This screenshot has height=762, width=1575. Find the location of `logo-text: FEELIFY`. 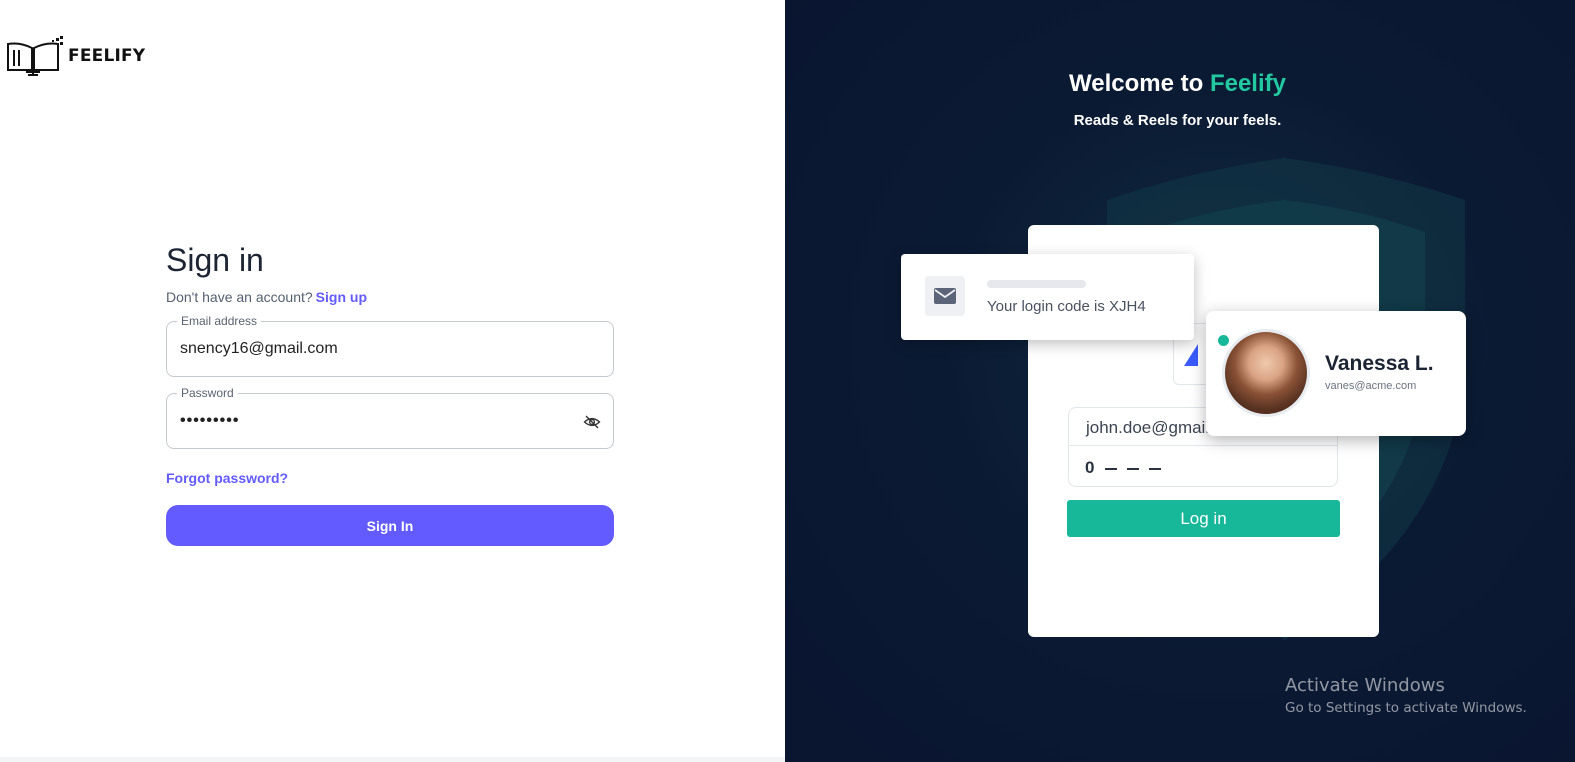

logo-text: FEELIFY is located at coordinates (107, 56).